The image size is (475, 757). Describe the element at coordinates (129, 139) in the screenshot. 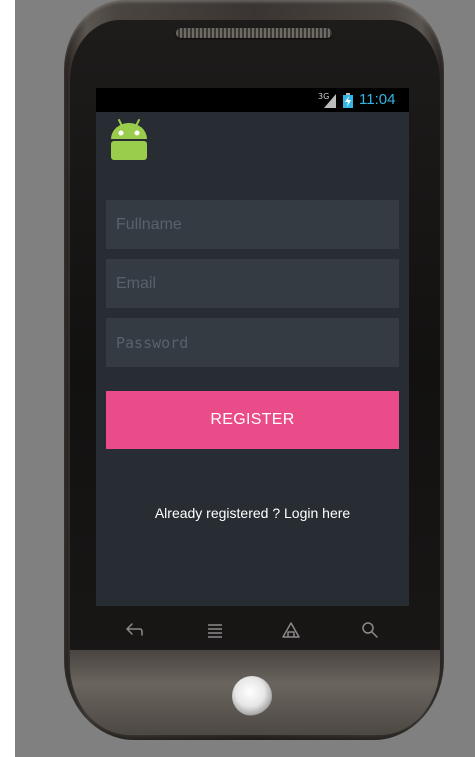

I see `android-icon` at that location.